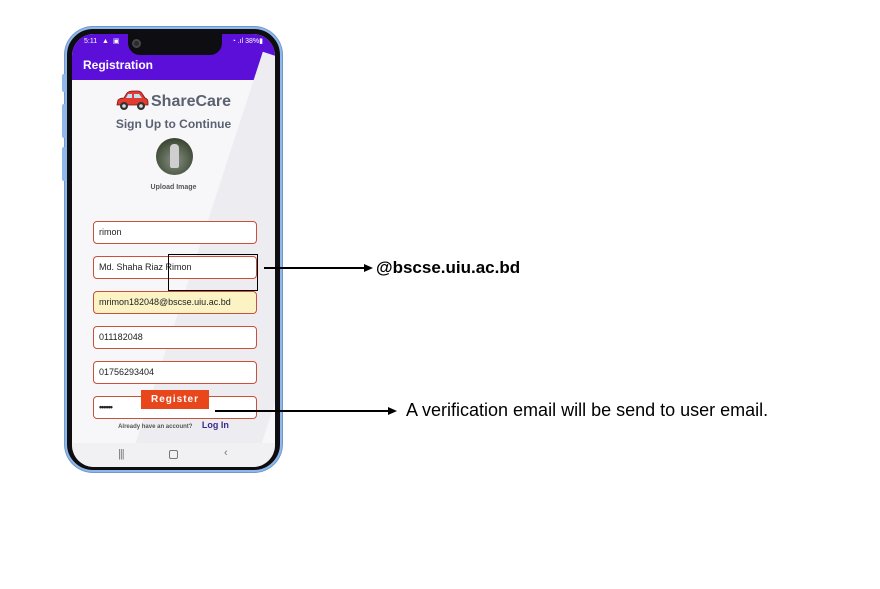  What do you see at coordinates (91, 41) in the screenshot?
I see `status-time: 5:11` at bounding box center [91, 41].